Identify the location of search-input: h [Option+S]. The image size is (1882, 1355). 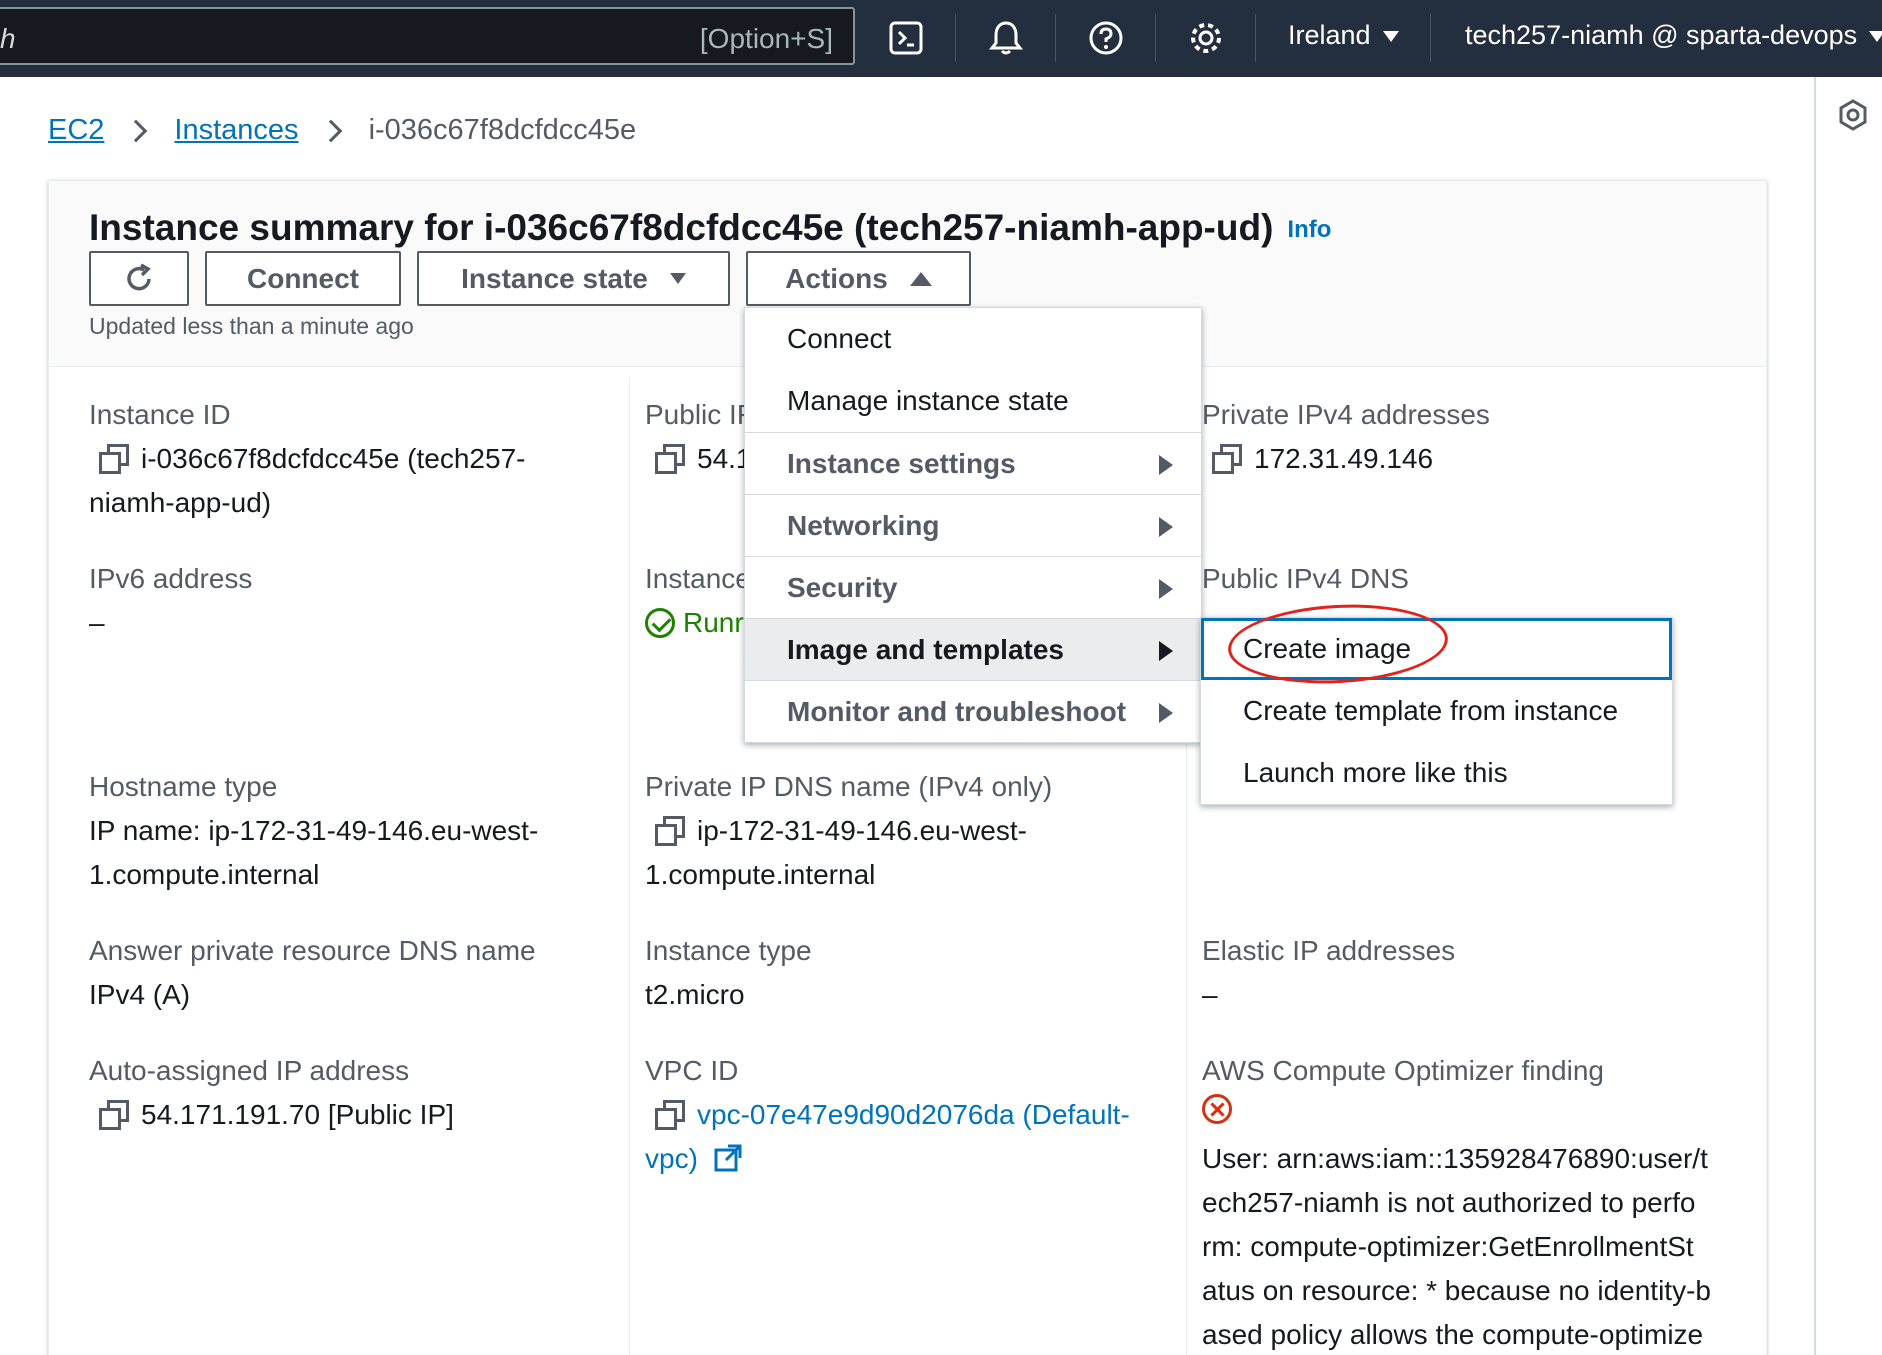
(427, 36).